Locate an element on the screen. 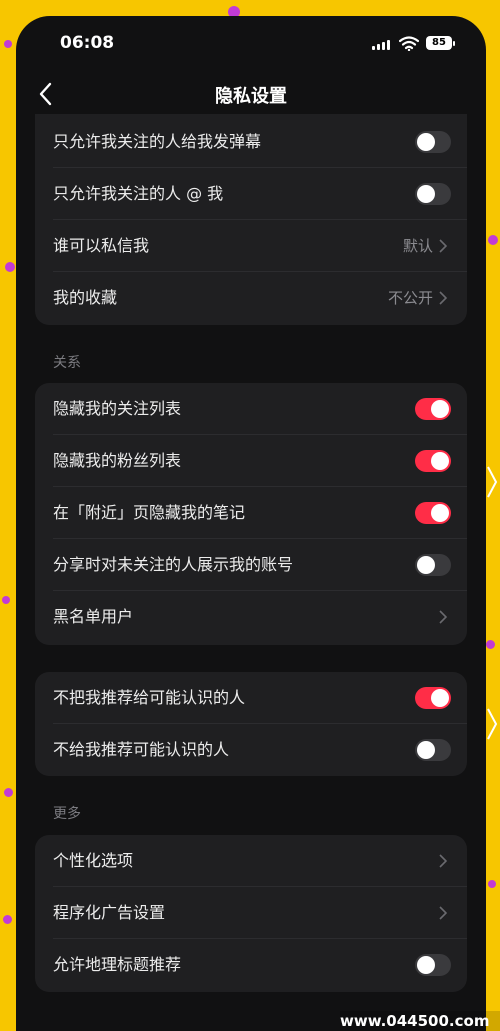 This screenshot has width=500, height=1031. row-hide-following-list: 隐藏我的关注列表 is located at coordinates (251, 409).